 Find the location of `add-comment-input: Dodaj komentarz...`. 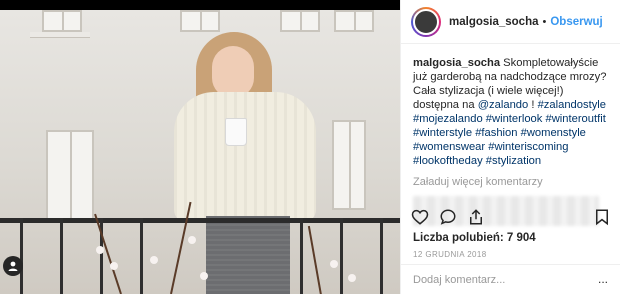

add-comment-input: Dodaj komentarz... is located at coordinates (459, 280).